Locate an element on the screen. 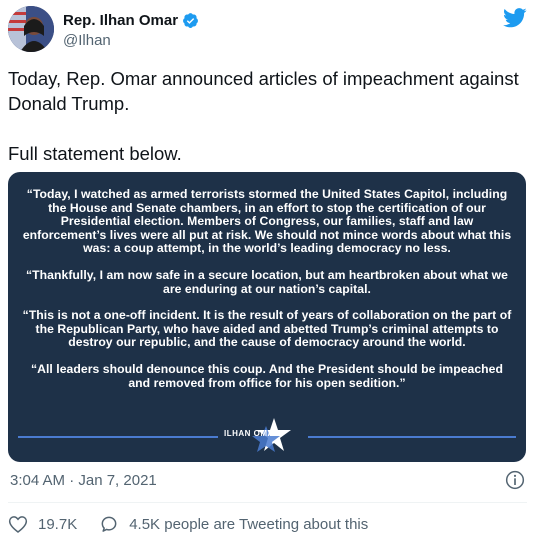 Image resolution: width=535 pixels, height=539 pixels. avatar is located at coordinates (31, 29).